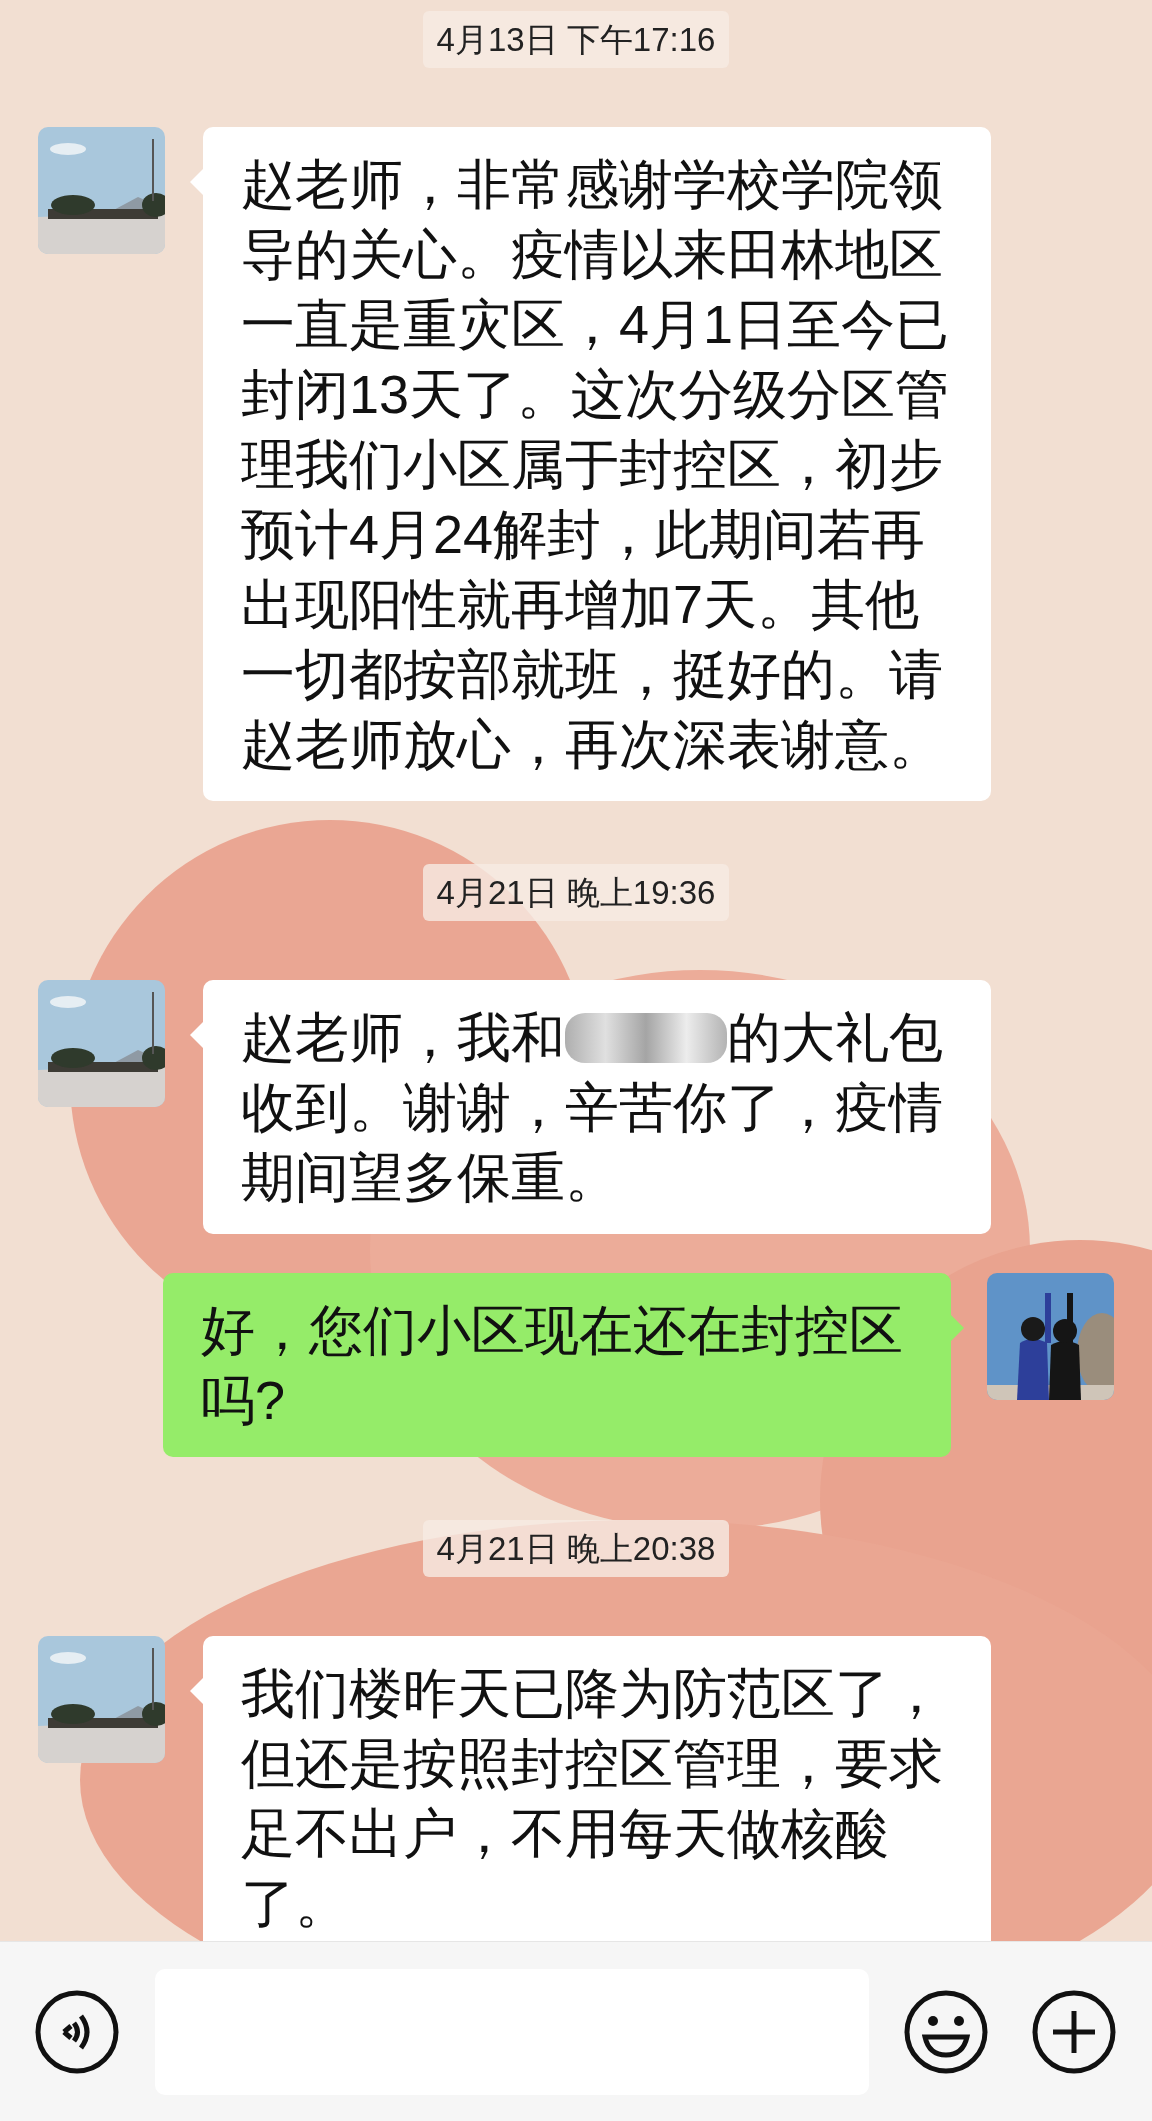 This screenshot has height=2121, width=1152. What do you see at coordinates (77, 2031) in the screenshot?
I see `voice-icon` at bounding box center [77, 2031].